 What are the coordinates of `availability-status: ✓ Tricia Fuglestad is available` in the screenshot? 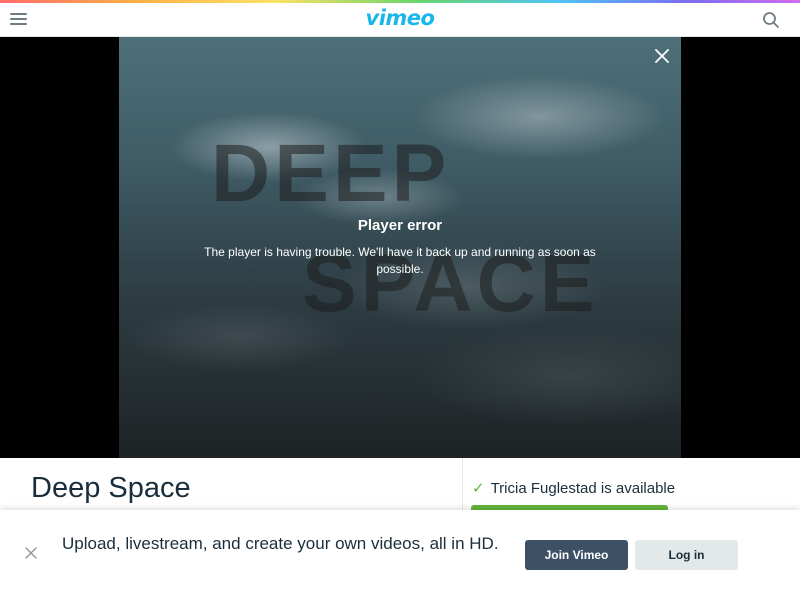 It's located at (573, 488).